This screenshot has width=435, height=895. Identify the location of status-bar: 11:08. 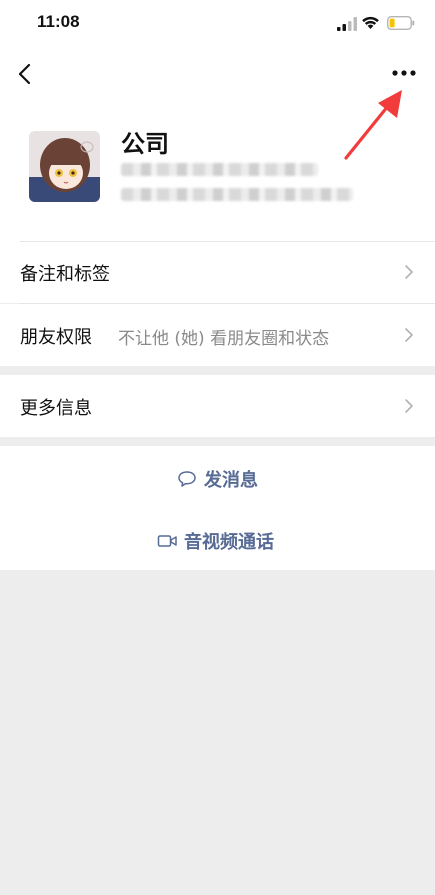
(217, 24).